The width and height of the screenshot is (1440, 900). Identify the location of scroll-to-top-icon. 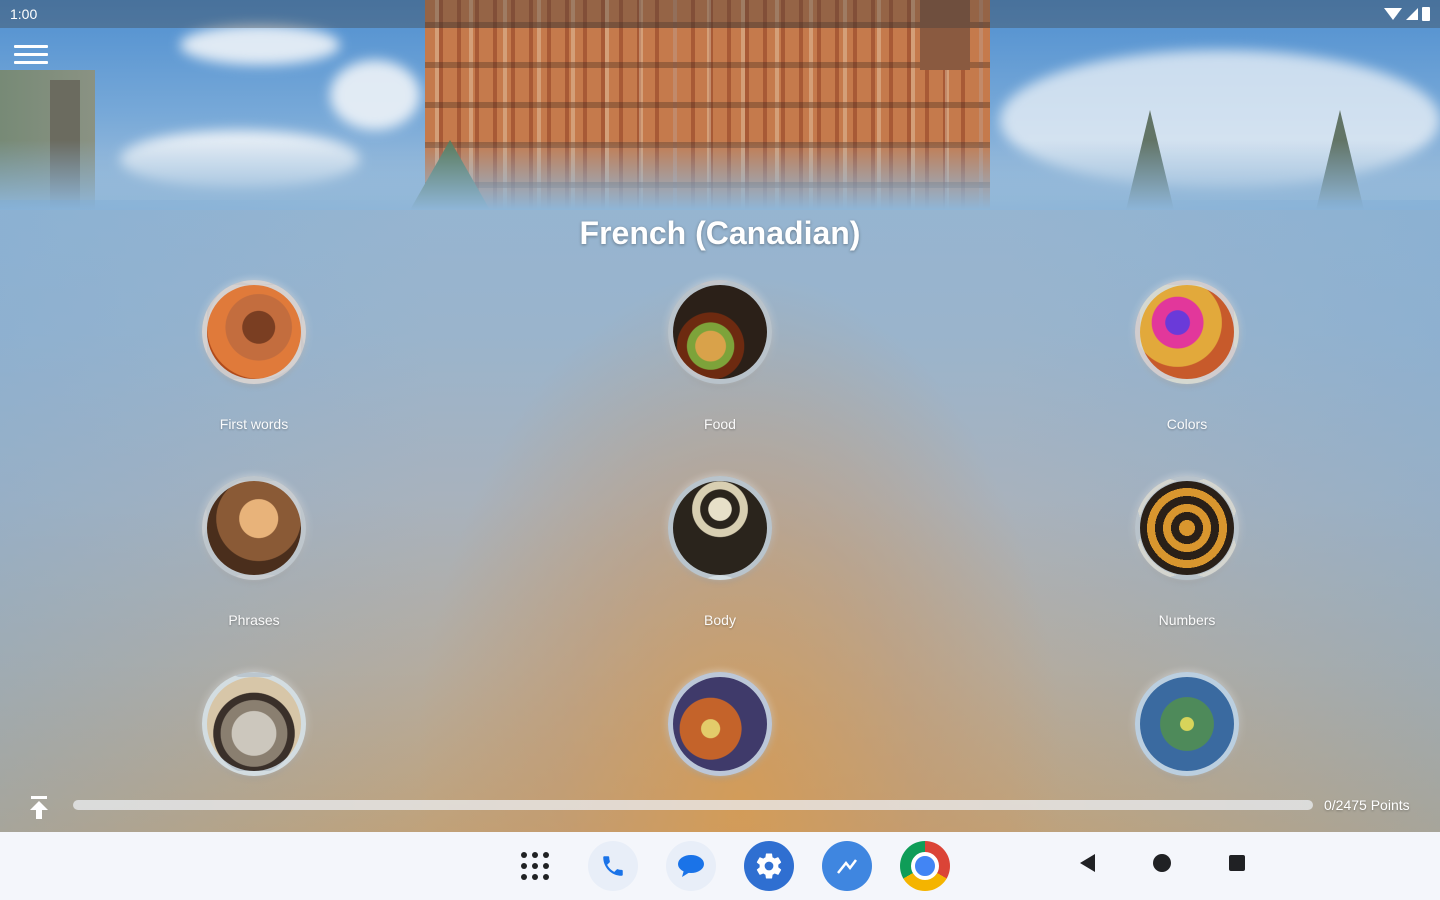
(39, 807).